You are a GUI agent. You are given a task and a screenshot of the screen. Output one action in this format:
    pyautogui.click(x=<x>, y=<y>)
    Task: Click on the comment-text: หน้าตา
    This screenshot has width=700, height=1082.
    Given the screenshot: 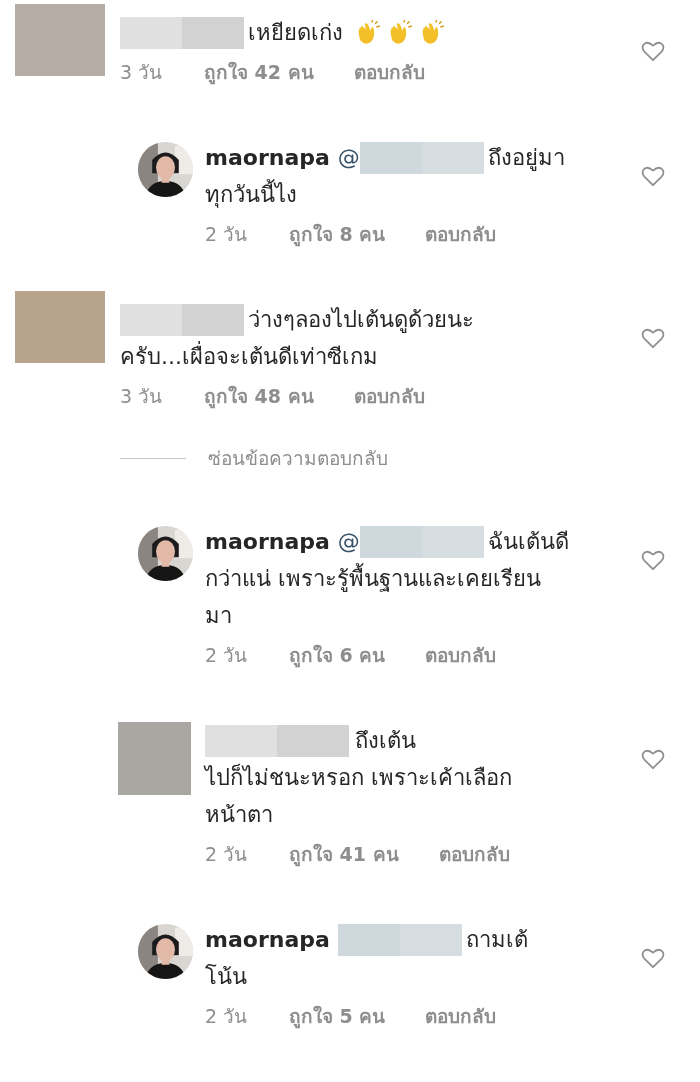 What is the action you would take?
    pyautogui.click(x=239, y=815)
    